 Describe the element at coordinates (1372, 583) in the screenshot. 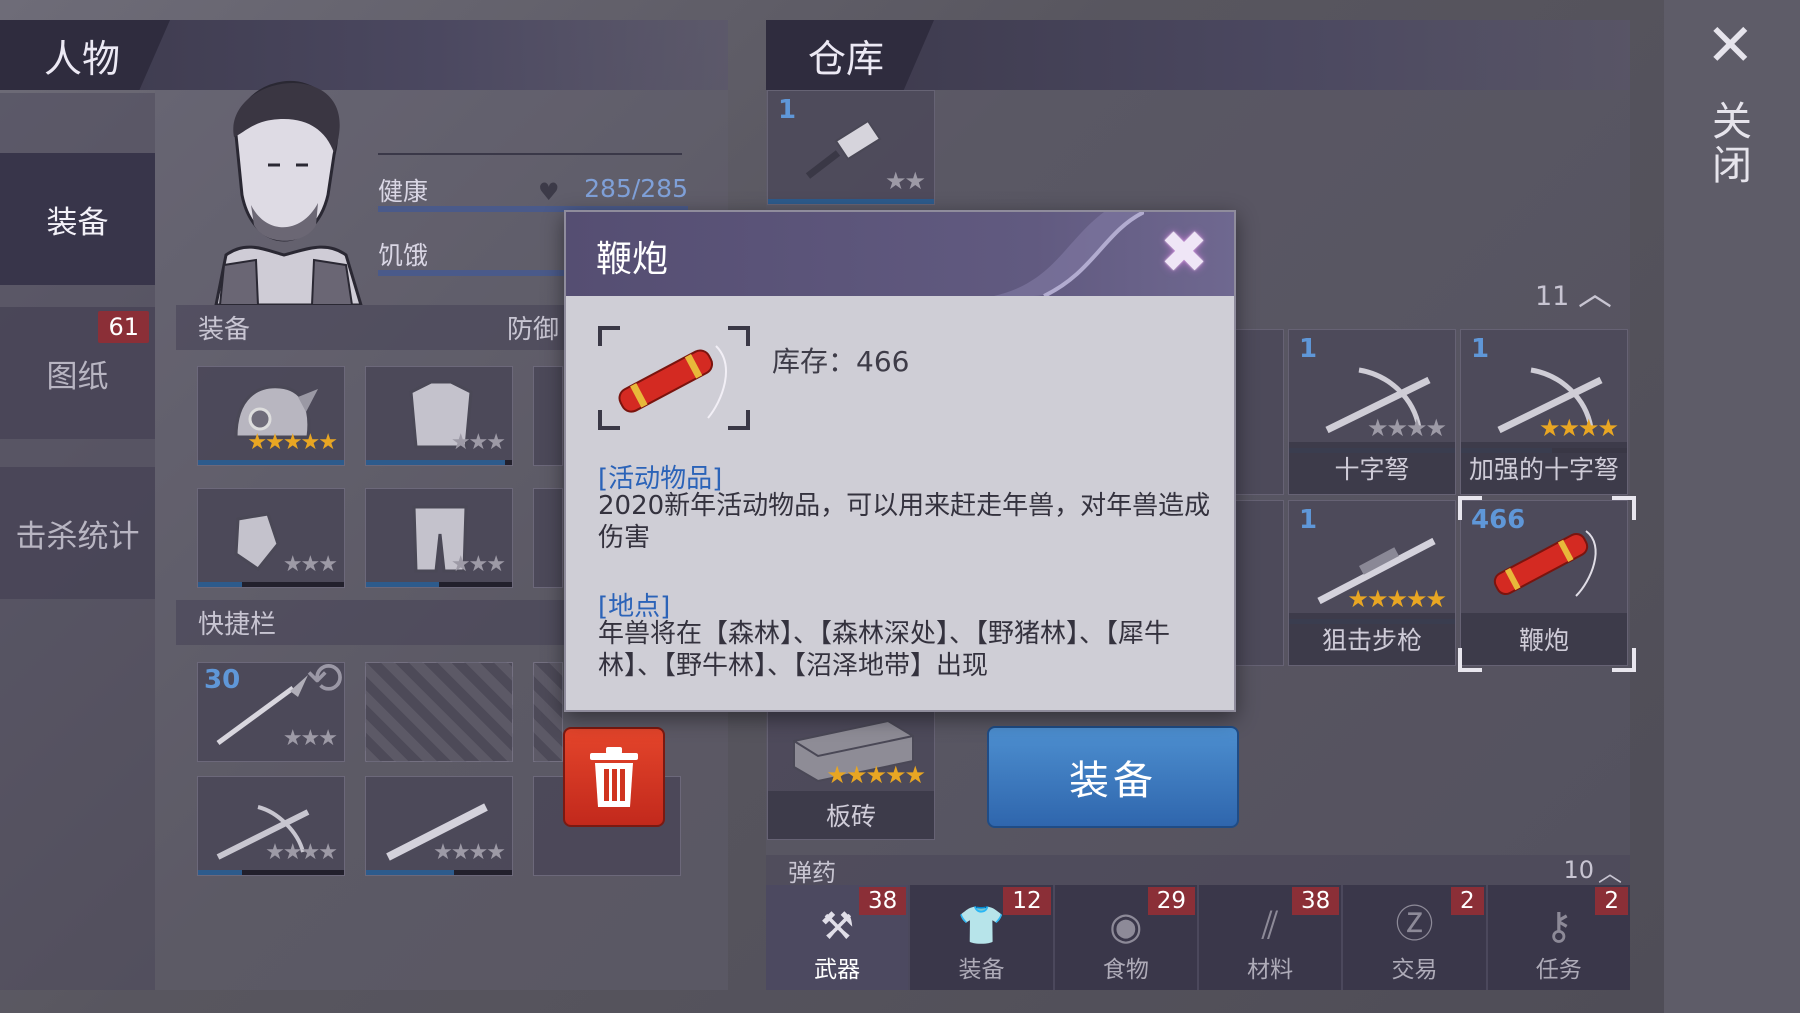

I see `storage-item-sniper-rifle: 1 ★★★★★ 狙击步枪` at that location.